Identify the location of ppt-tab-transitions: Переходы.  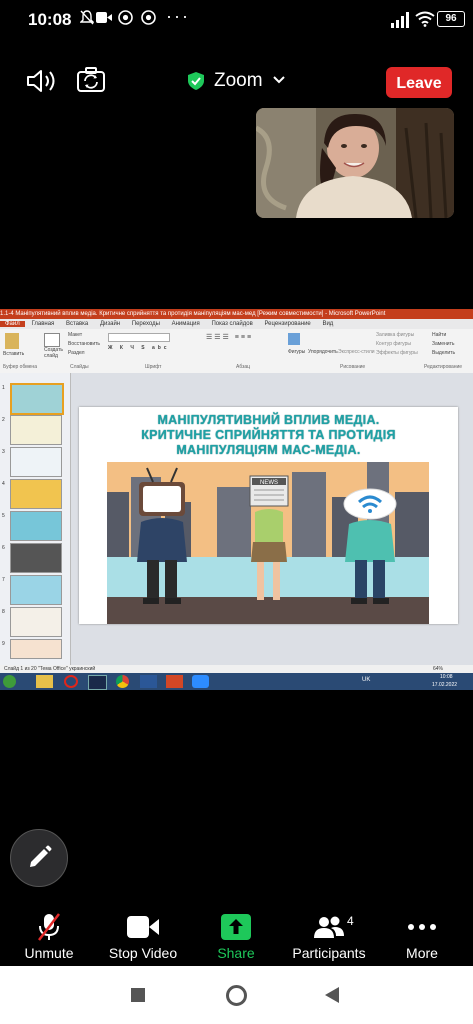
(145, 324).